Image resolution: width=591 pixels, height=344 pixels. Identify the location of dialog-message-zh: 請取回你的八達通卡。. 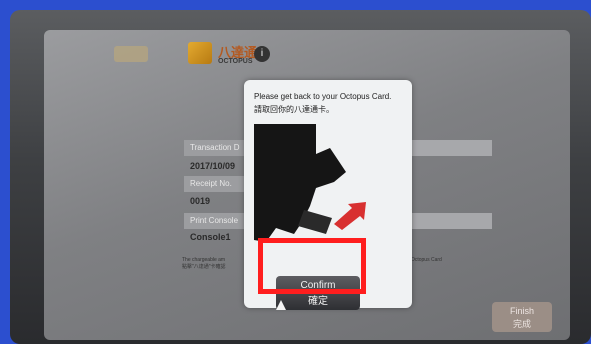
(294, 109).